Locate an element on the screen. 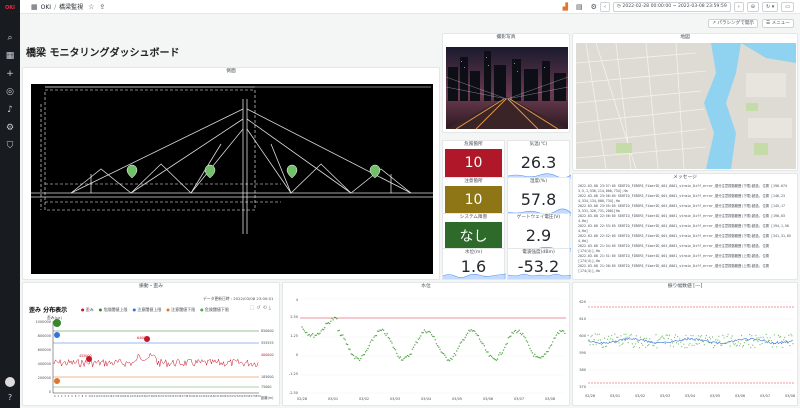  y-tick: 580 is located at coordinates (582, 370).